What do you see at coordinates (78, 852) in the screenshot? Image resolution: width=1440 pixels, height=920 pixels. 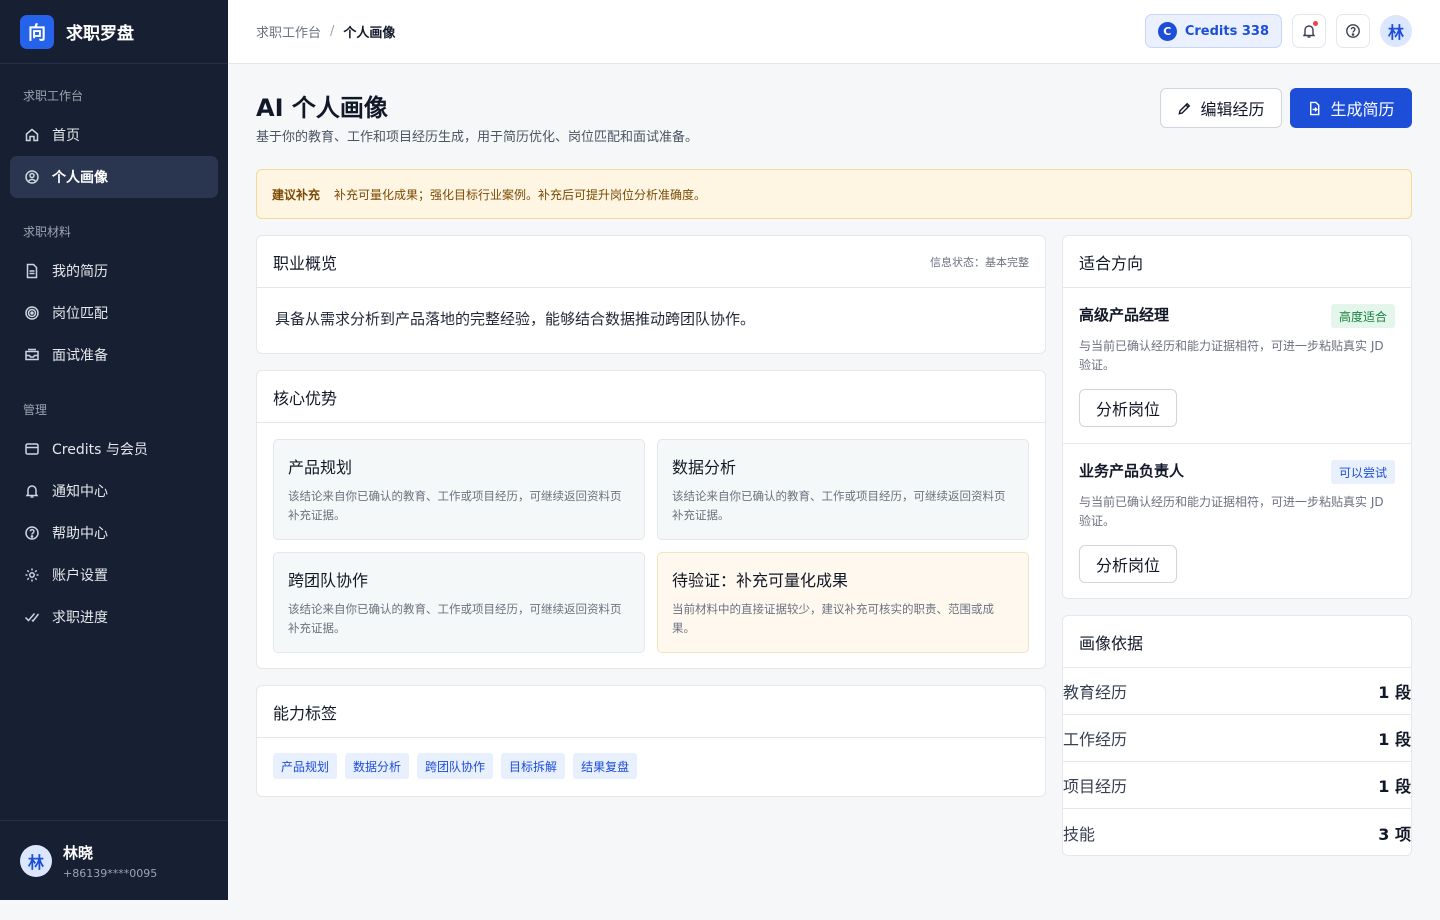 I see `user-name: 林晓` at bounding box center [78, 852].